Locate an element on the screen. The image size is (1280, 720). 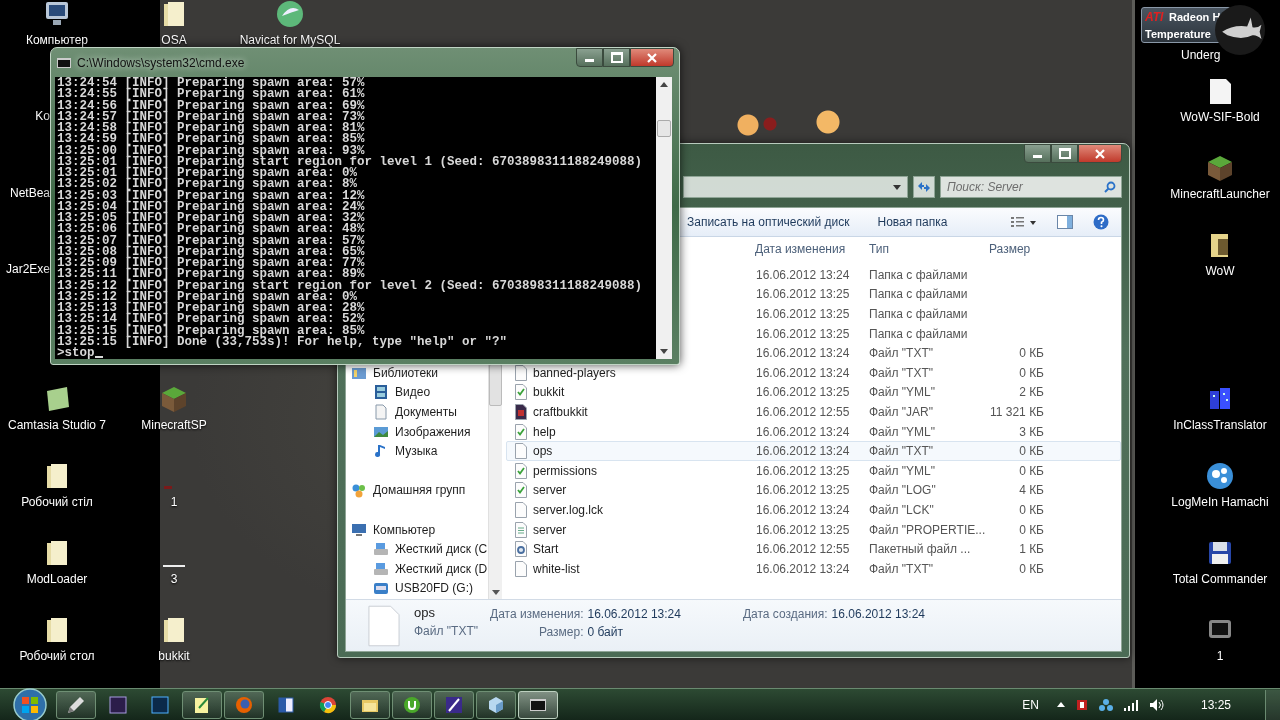
column-header: Размер is located at coordinates (1016, 249).